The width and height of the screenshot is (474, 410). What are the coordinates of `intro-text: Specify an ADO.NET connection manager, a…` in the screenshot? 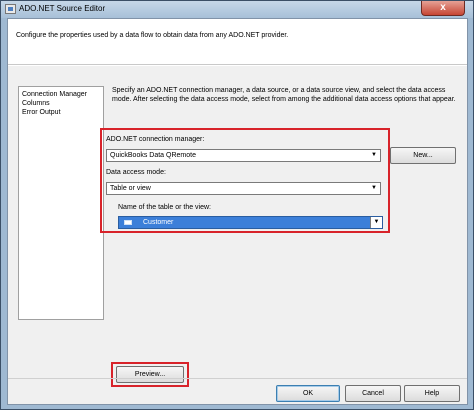 It's located at (284, 95).